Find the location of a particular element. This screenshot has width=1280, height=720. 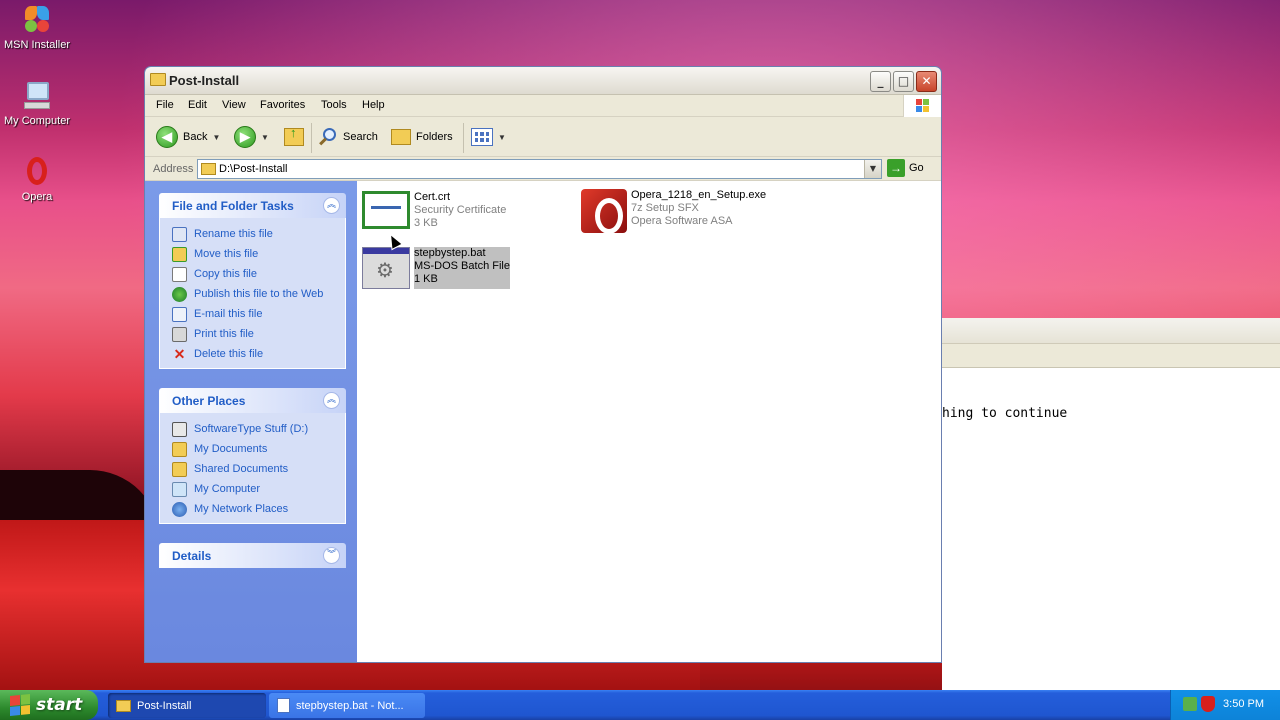

clock: 3:50 PM is located at coordinates (1243, 704).